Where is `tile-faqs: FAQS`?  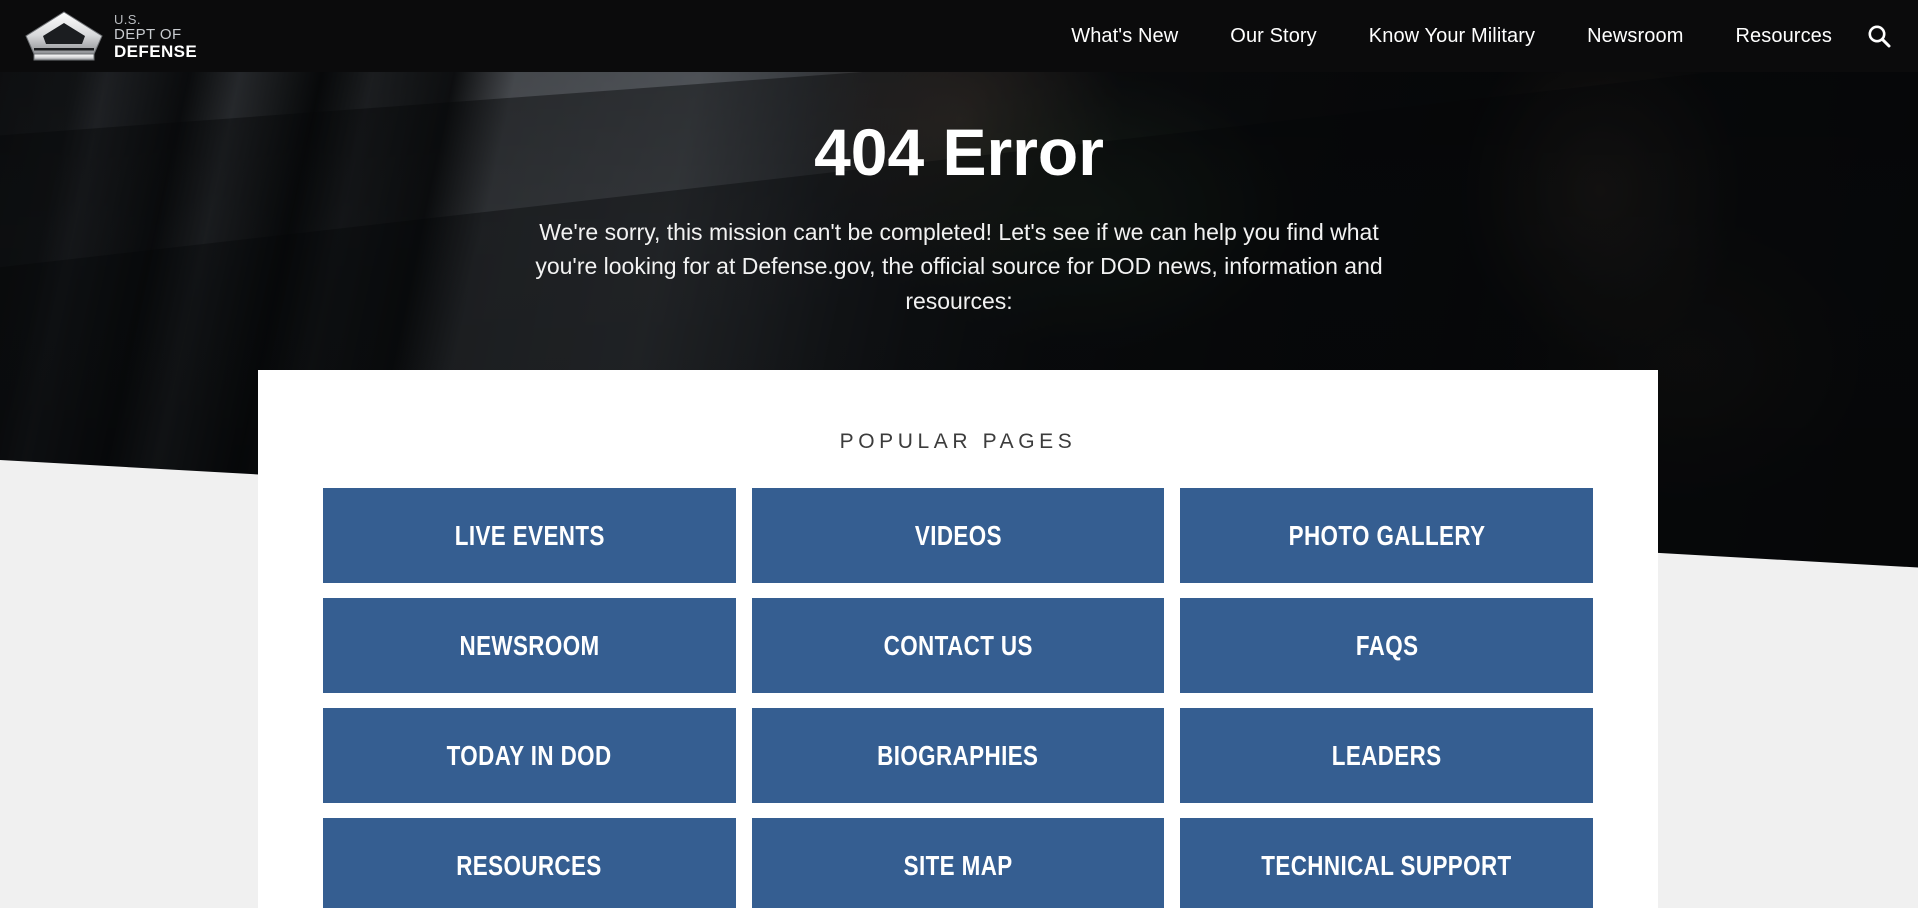
tile-faqs: FAQS is located at coordinates (1386, 645).